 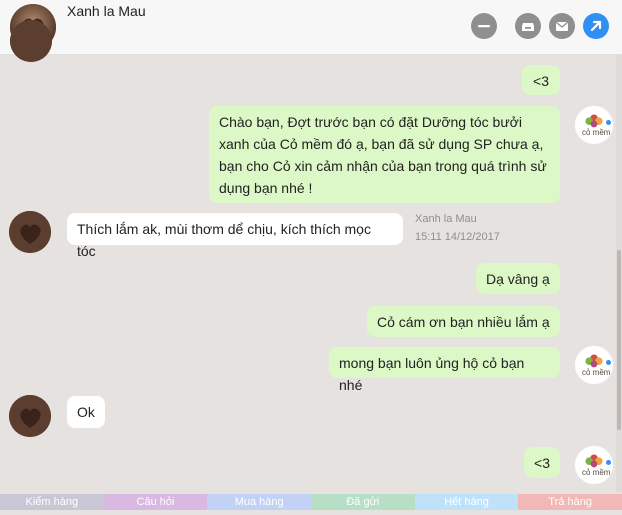 I want to click on outgoing-message: mong bạn luôn ủng hộ cỏ bạn nhé, so click(x=444, y=370).